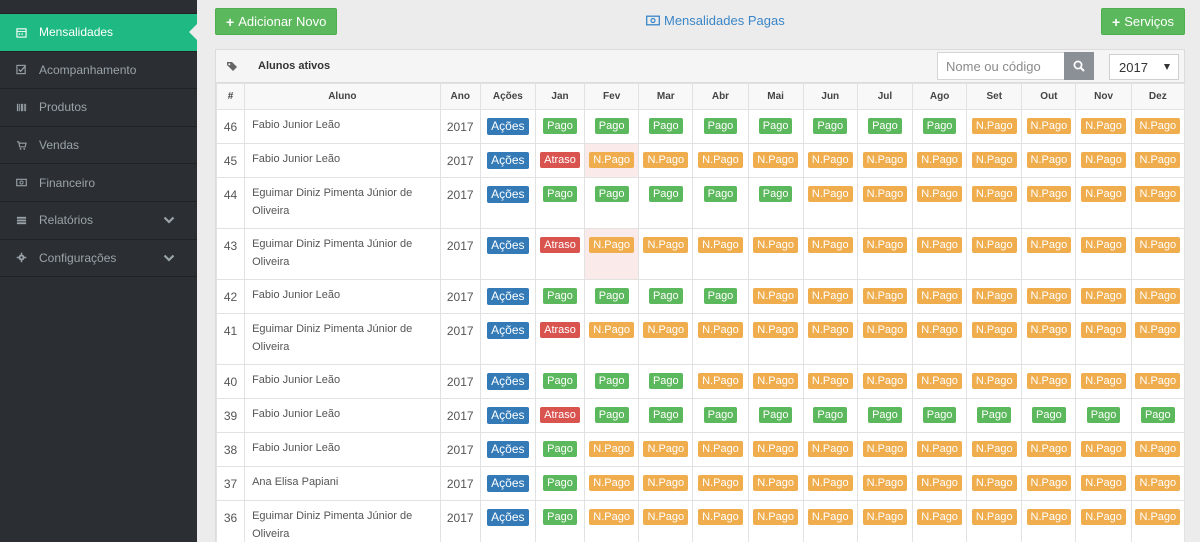 The height and width of the screenshot is (542, 1200). Describe the element at coordinates (1079, 66) in the screenshot. I see `search-button` at that location.